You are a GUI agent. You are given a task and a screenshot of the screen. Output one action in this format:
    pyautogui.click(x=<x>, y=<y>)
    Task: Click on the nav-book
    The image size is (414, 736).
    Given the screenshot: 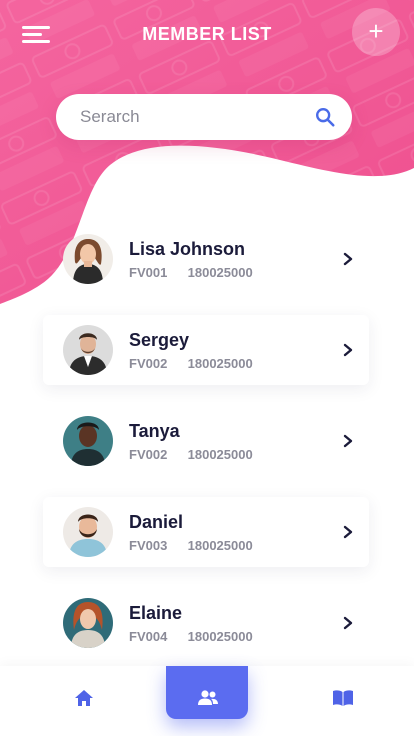 What is the action you would take?
    pyautogui.click(x=342, y=701)
    